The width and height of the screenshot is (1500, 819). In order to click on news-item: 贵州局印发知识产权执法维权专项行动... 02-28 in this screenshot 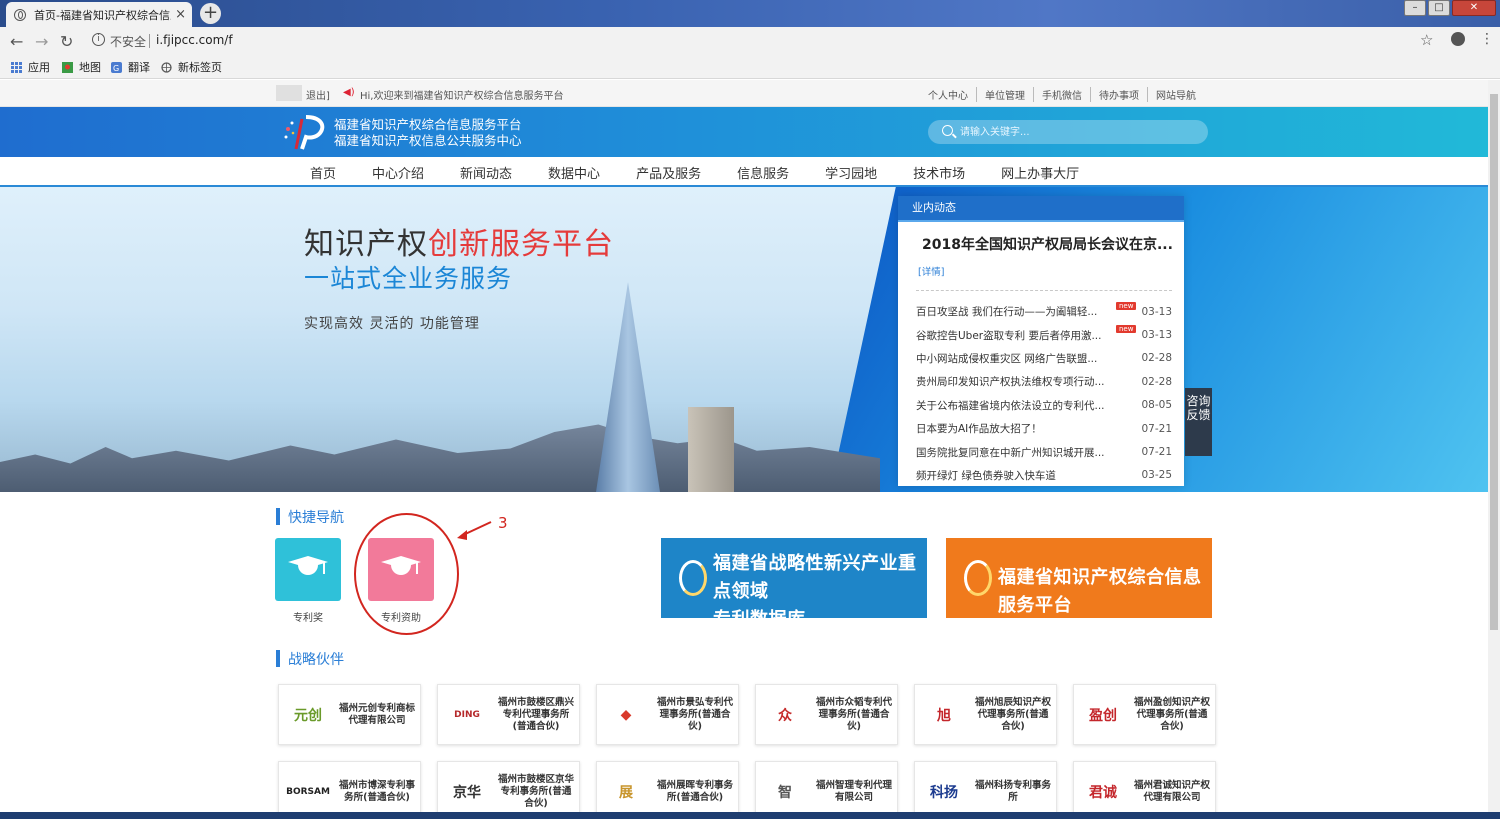, I will do `click(1044, 381)`.